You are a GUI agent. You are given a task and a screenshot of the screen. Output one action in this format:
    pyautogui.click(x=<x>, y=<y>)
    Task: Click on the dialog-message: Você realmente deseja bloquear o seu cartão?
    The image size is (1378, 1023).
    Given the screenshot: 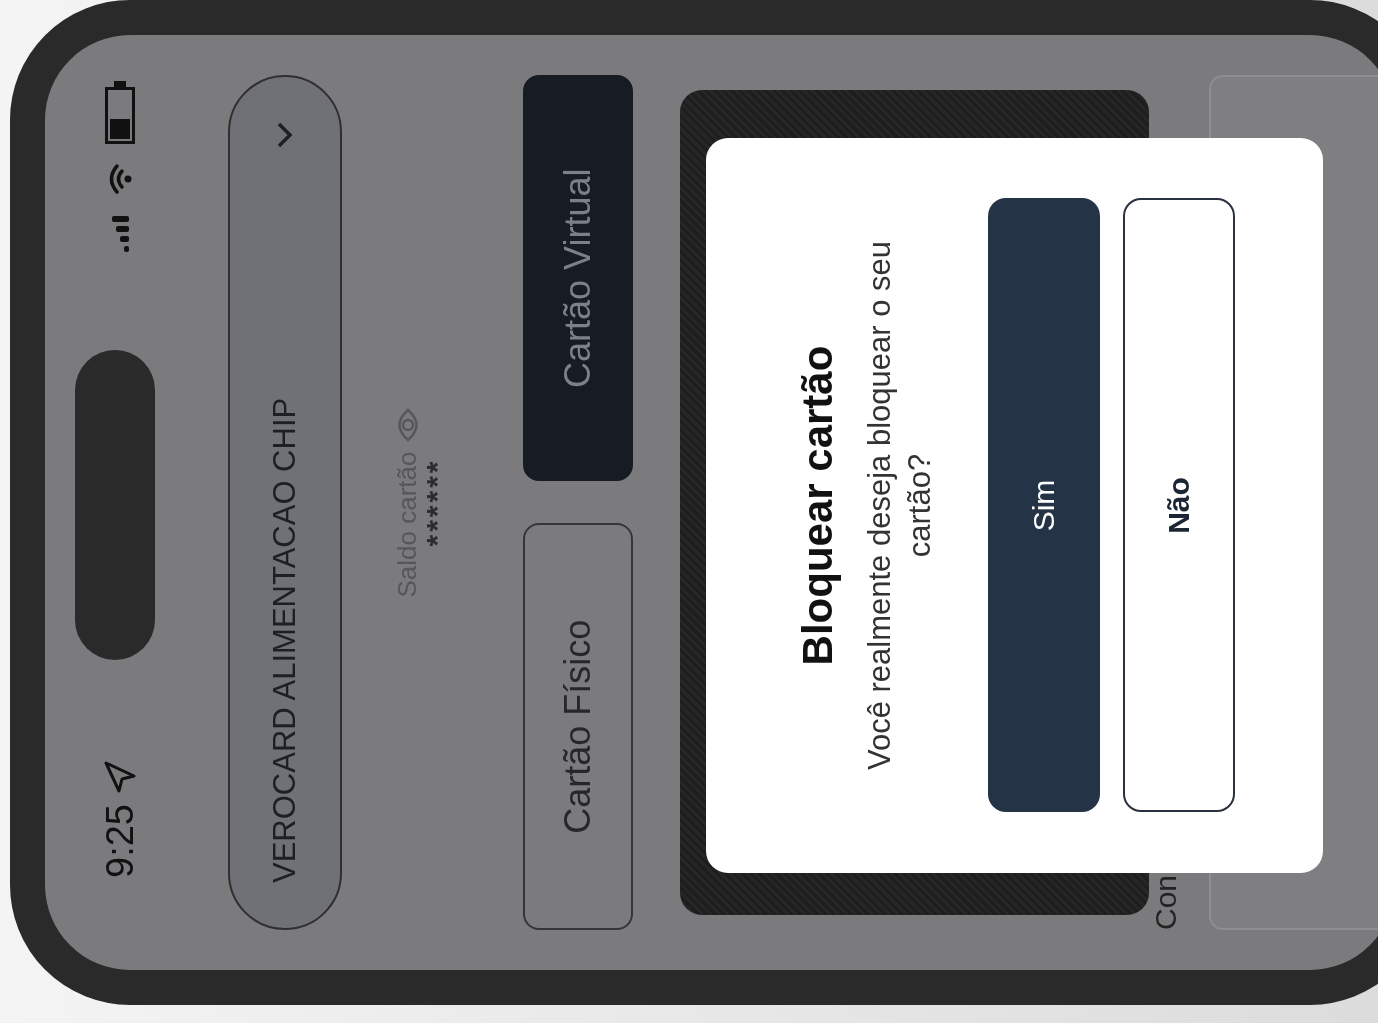 What is the action you would take?
    pyautogui.click(x=899, y=506)
    